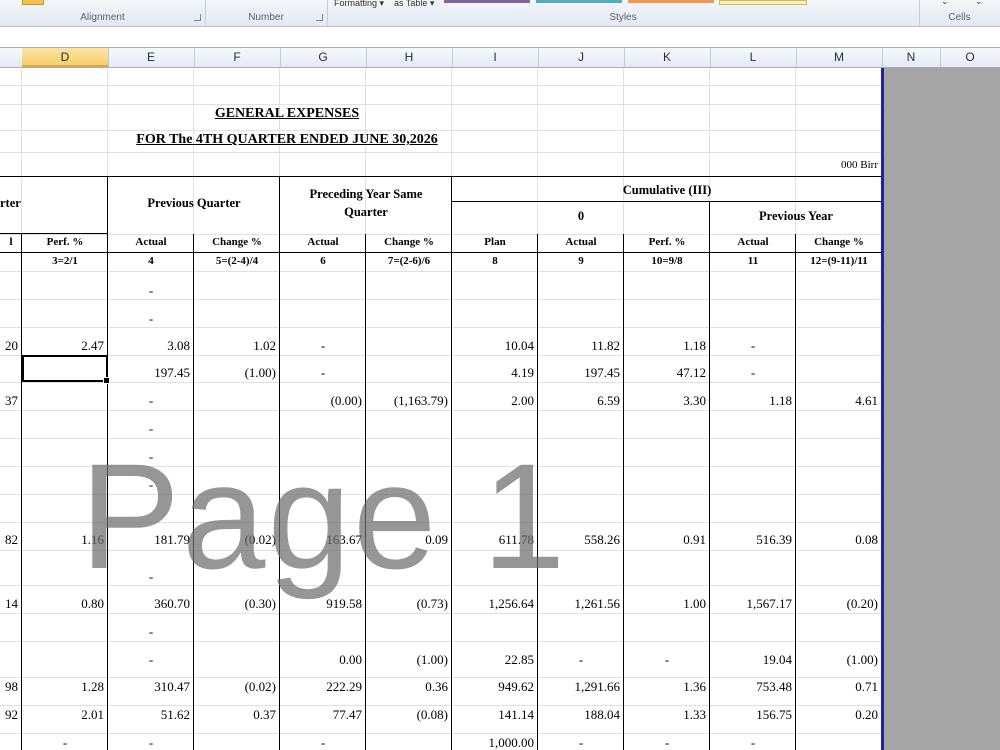 The height and width of the screenshot is (750, 1000). I want to click on table-cell: 188.04, so click(579, 715).